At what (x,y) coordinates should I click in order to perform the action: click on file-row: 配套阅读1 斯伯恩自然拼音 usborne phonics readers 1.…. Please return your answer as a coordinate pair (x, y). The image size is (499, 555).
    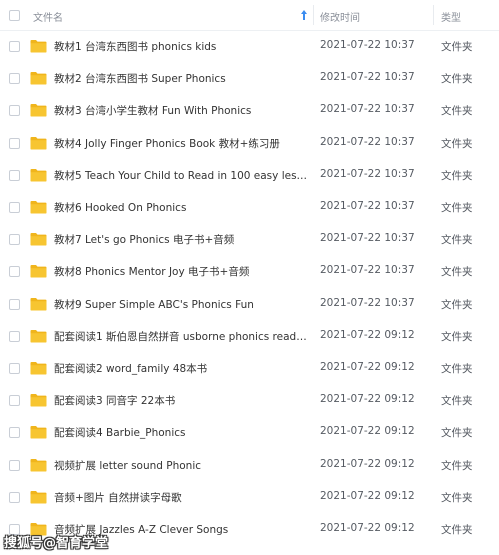
    Looking at the image, I should click on (249, 337).